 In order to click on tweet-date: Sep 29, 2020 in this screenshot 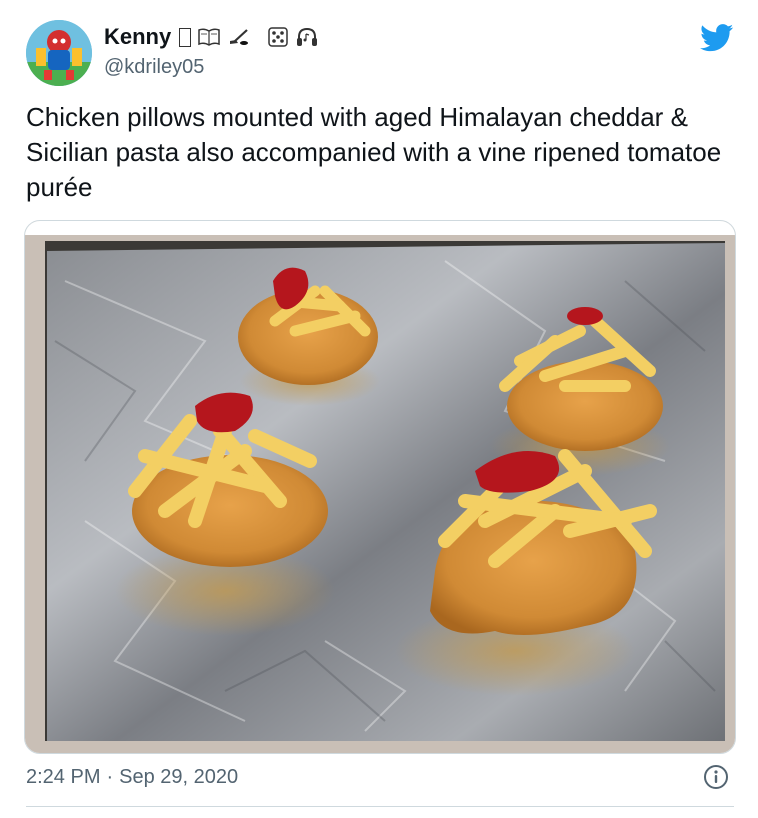, I will do `click(178, 777)`.